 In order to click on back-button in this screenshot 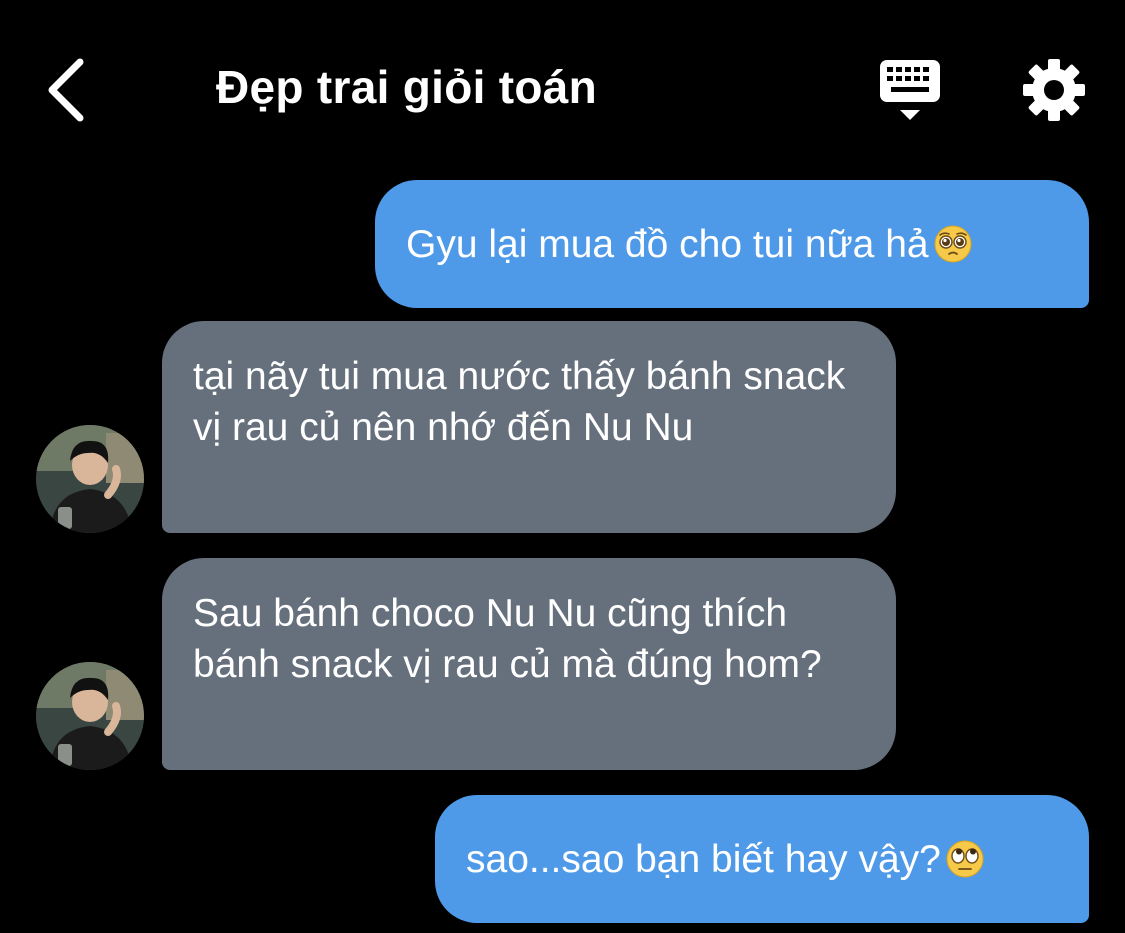, I will do `click(71, 90)`.